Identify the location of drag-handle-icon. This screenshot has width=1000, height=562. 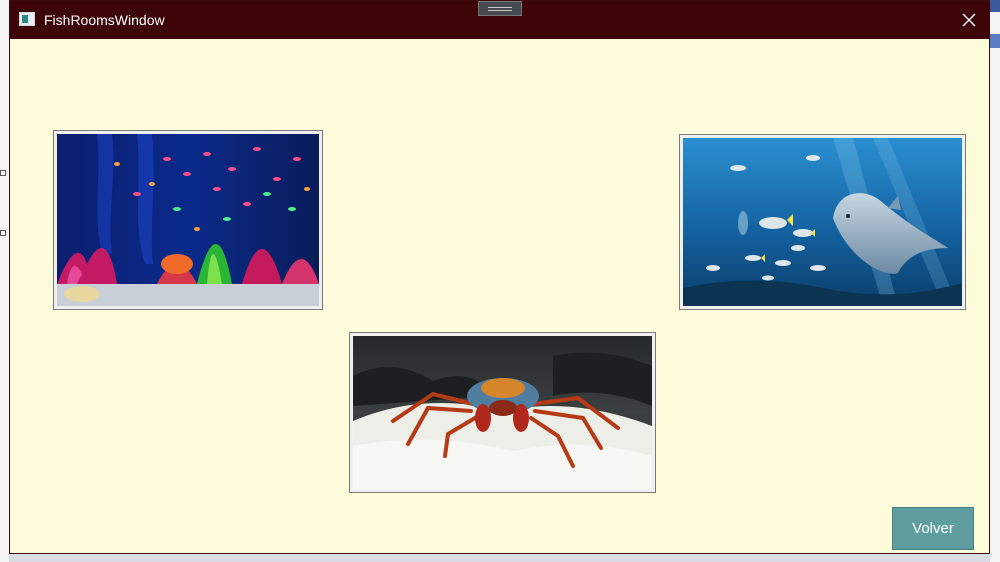
(500, 8).